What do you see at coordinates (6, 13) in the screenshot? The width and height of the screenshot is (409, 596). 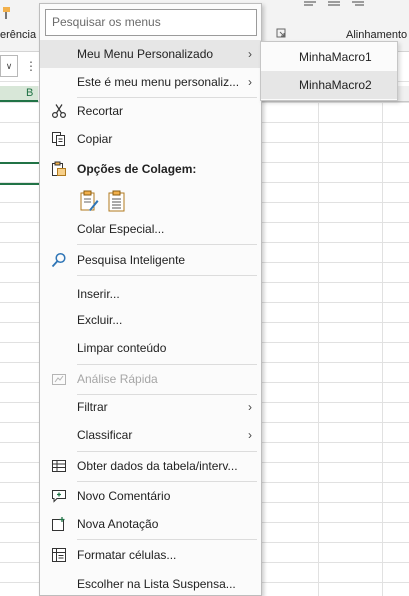 I see `format-painter-icon` at bounding box center [6, 13].